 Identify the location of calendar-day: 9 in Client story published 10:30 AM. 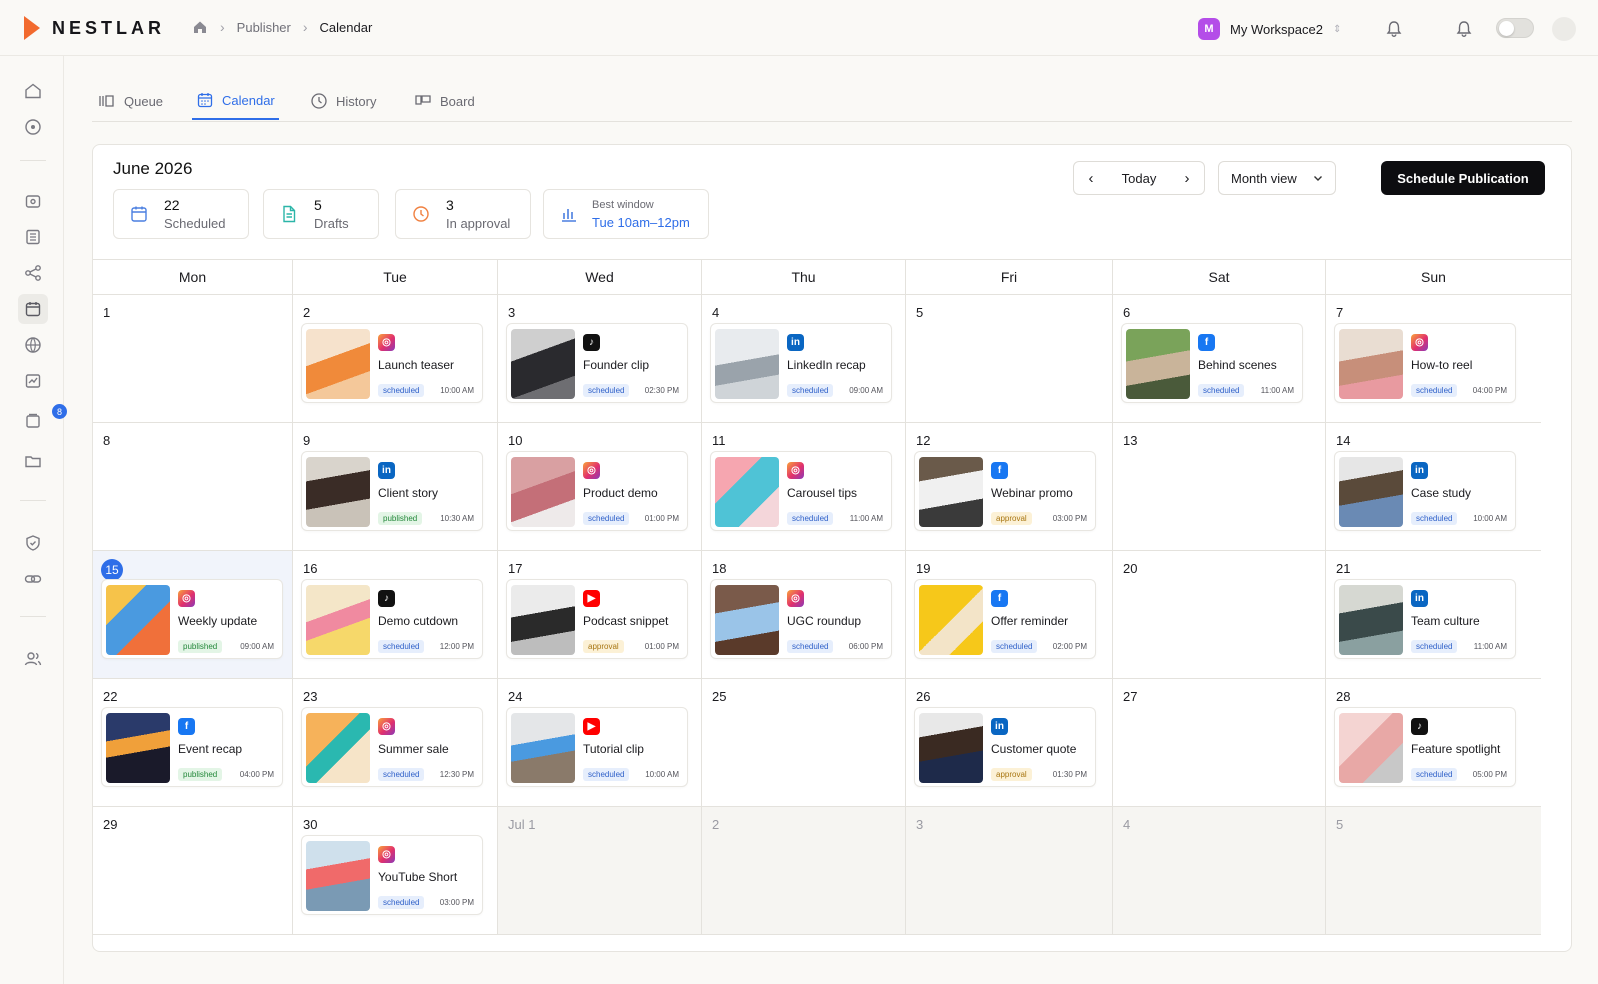
(395, 487).